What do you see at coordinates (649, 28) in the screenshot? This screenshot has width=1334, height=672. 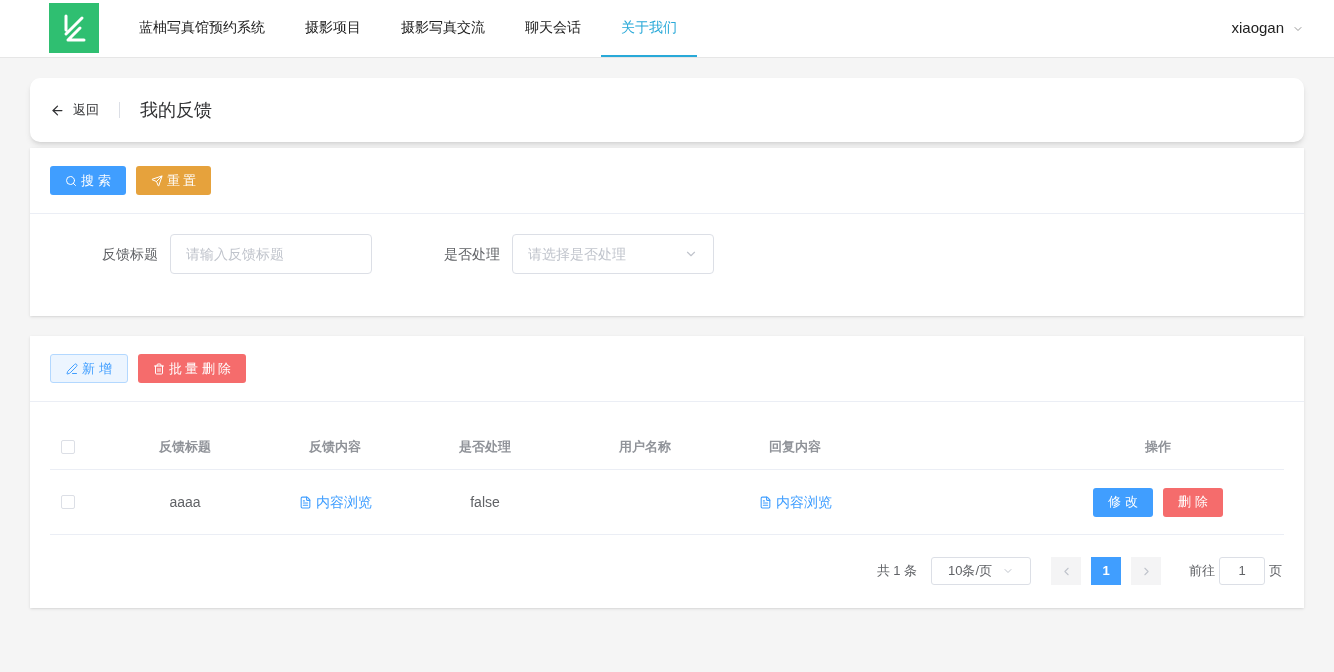 I see `nav-tab: 关于我们` at bounding box center [649, 28].